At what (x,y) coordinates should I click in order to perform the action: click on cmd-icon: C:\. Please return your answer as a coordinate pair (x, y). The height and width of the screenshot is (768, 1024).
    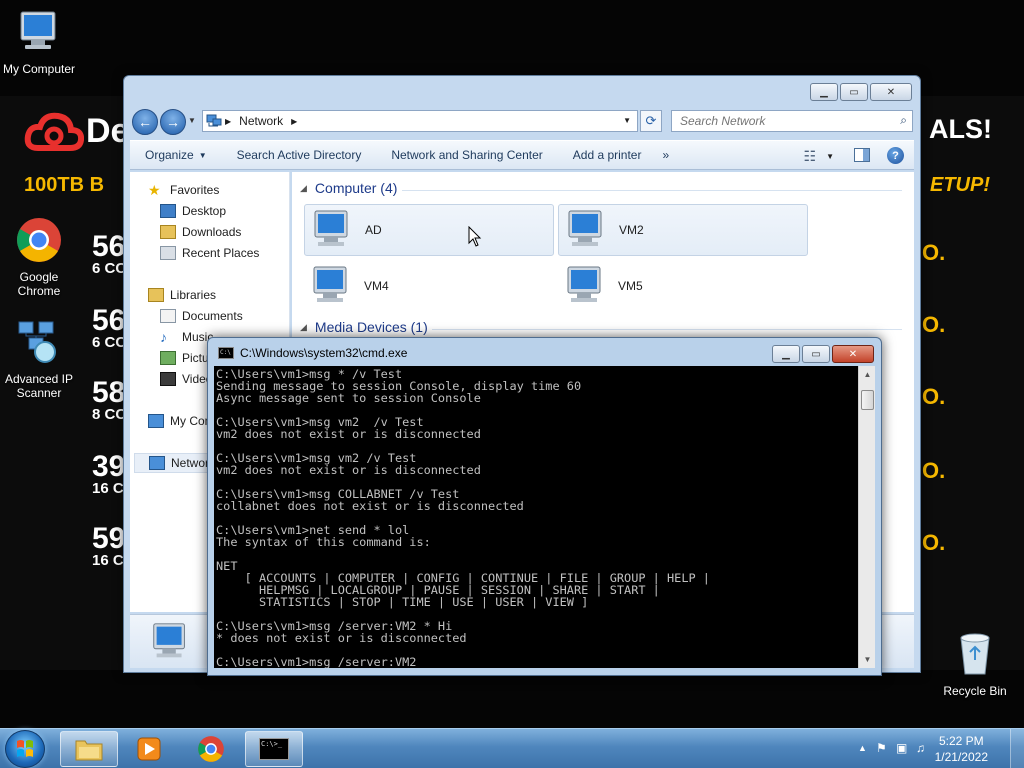
    Looking at the image, I should click on (226, 353).